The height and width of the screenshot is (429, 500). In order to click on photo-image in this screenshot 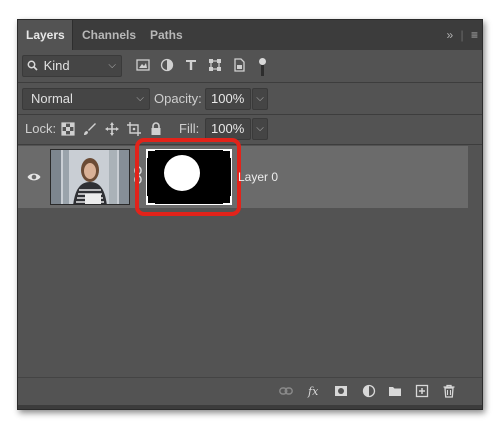, I will do `click(90, 177)`.